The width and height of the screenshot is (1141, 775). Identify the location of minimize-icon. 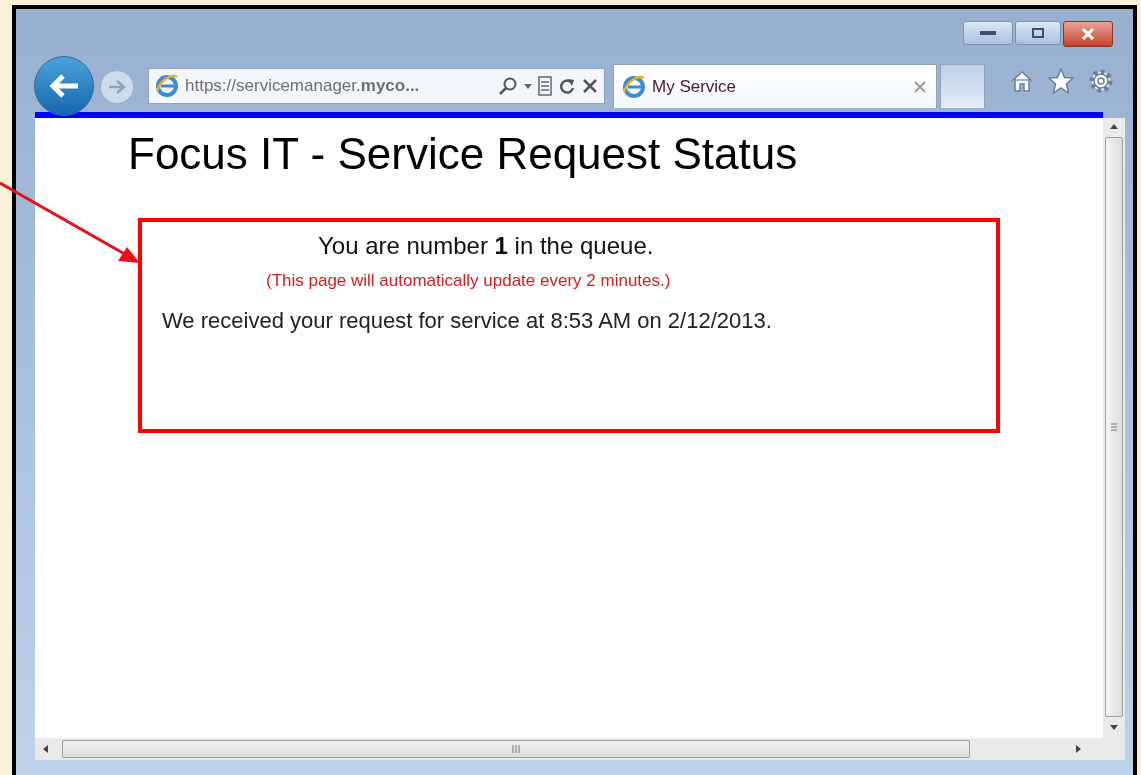
(988, 33).